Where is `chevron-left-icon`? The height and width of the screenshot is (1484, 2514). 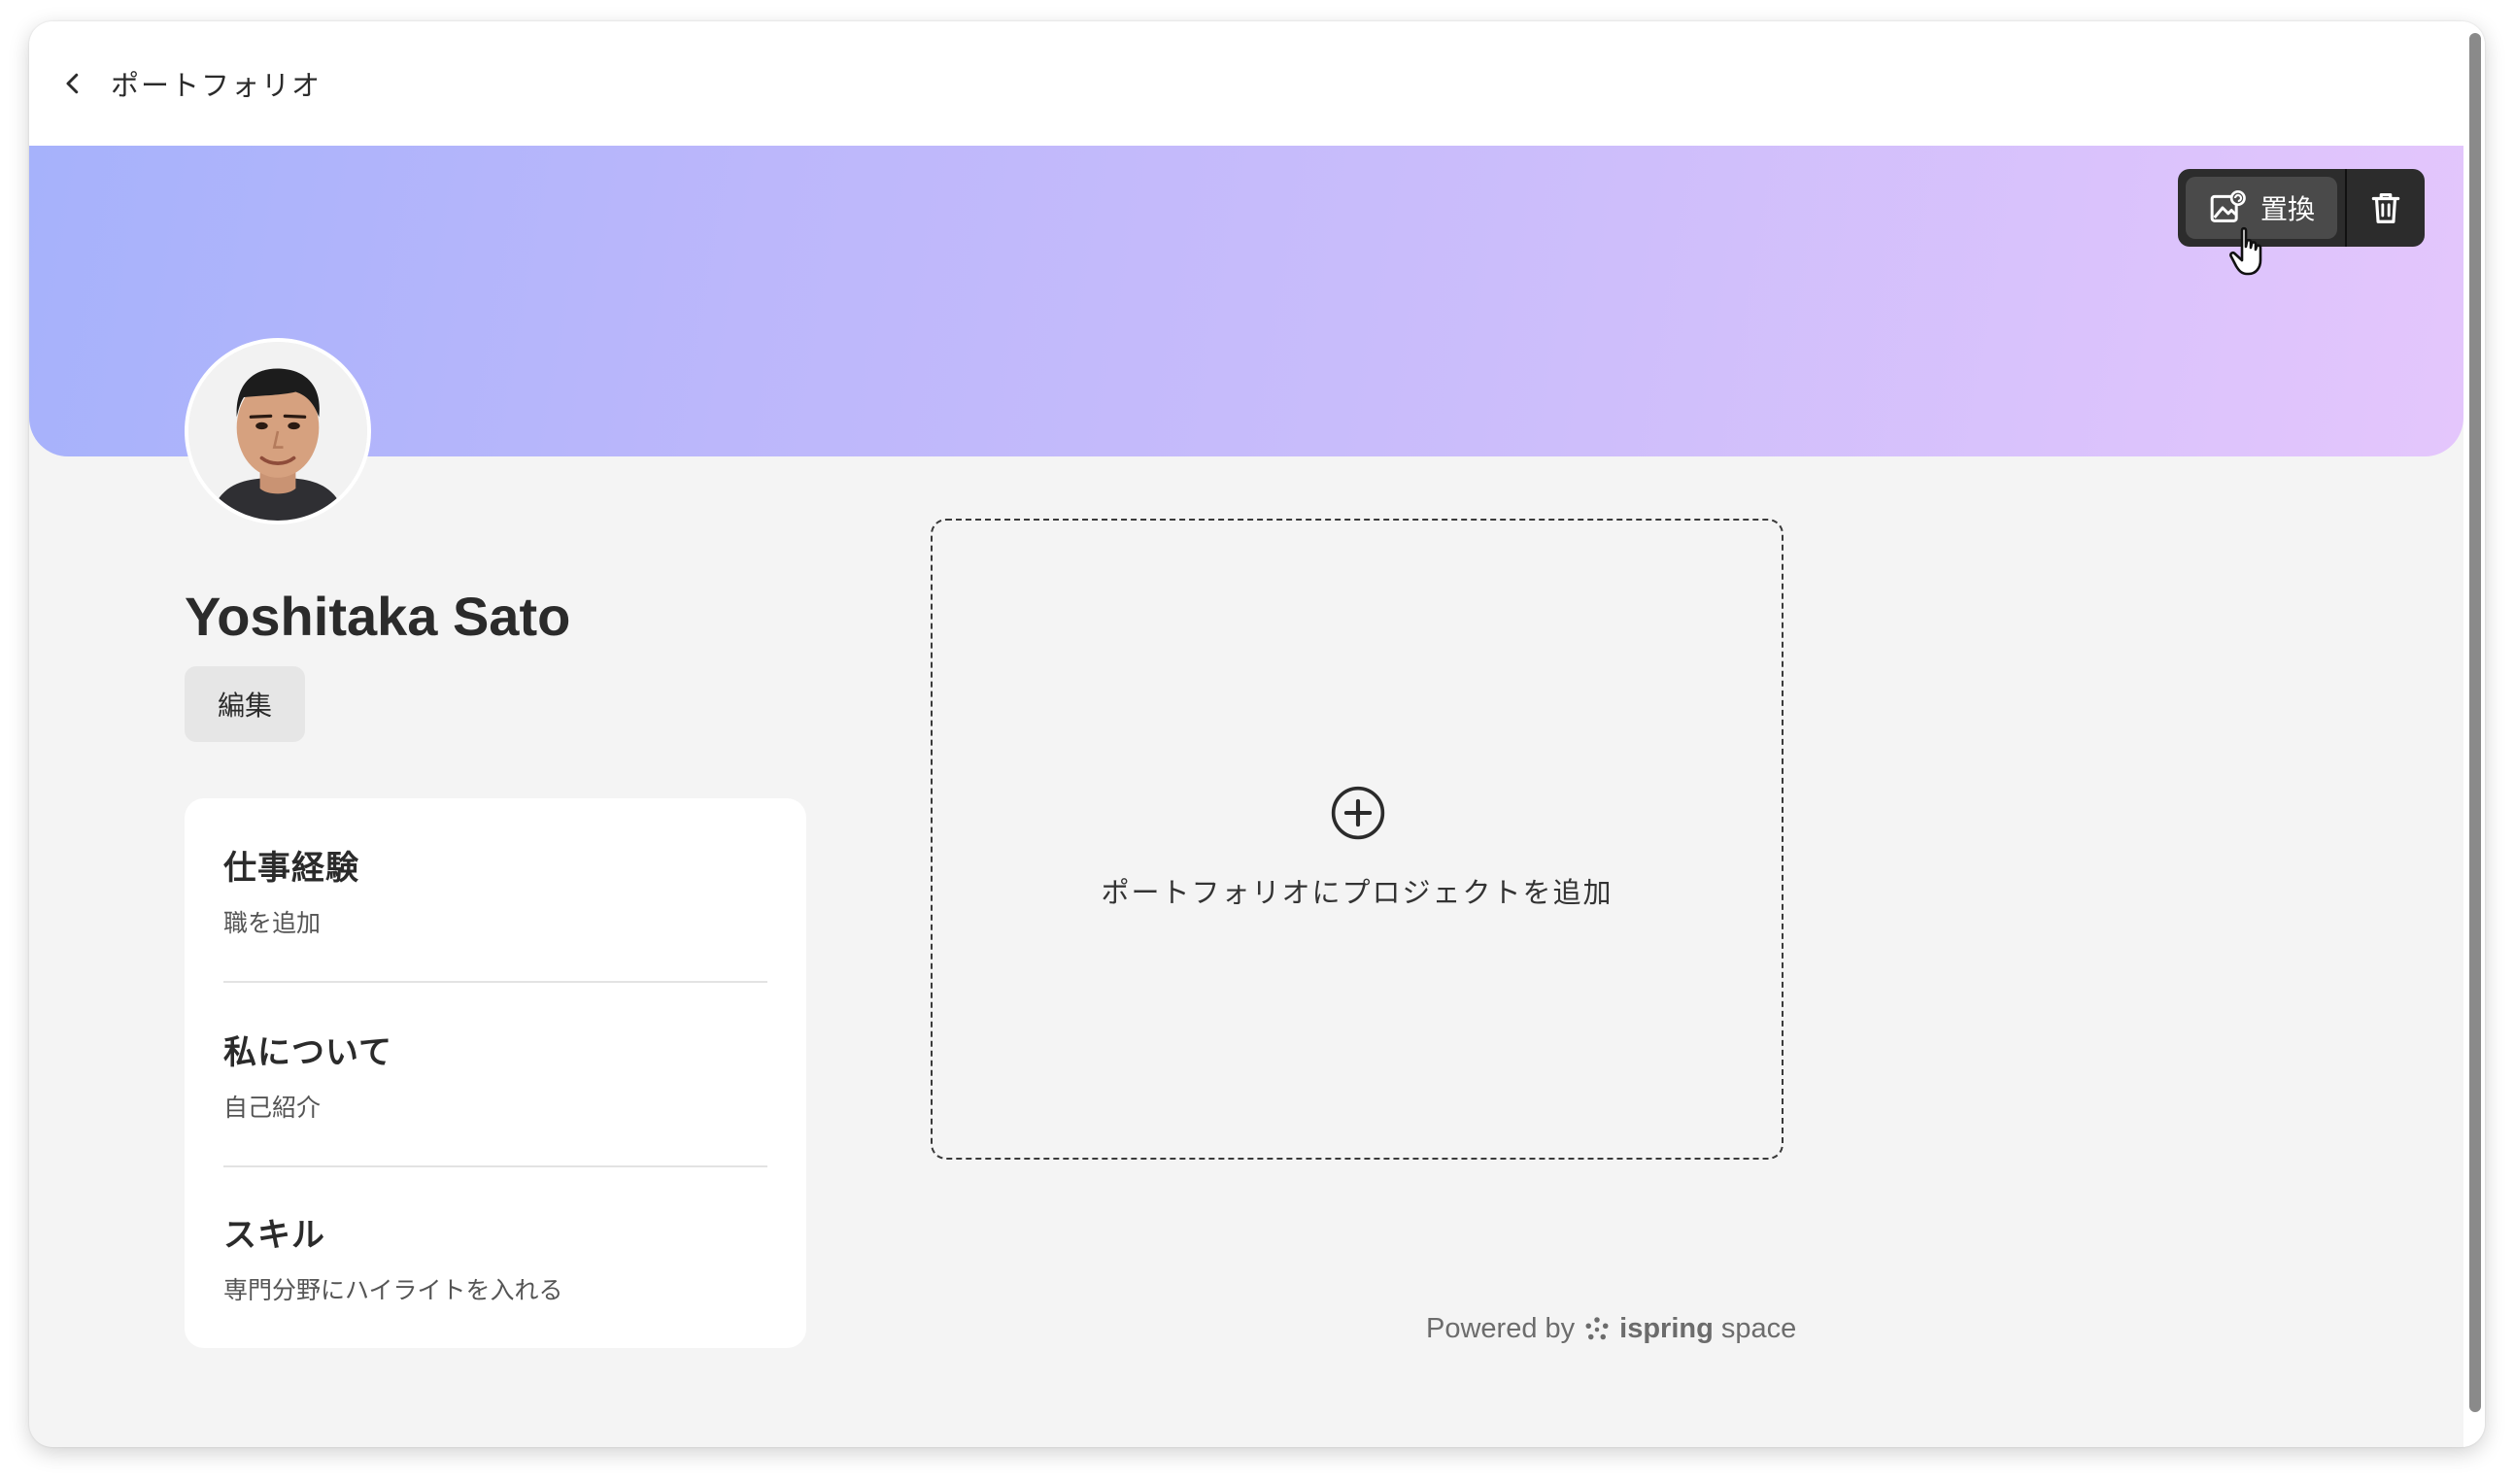
chevron-left-icon is located at coordinates (72, 84).